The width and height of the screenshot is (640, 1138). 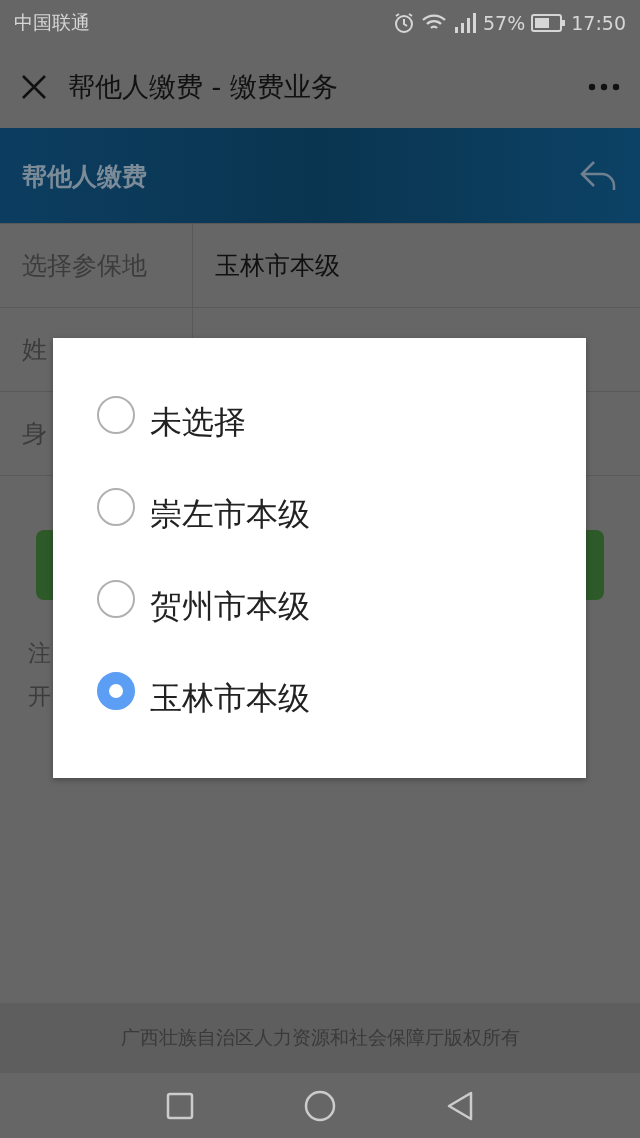 What do you see at coordinates (320, 1105) in the screenshot?
I see `home-icon` at bounding box center [320, 1105].